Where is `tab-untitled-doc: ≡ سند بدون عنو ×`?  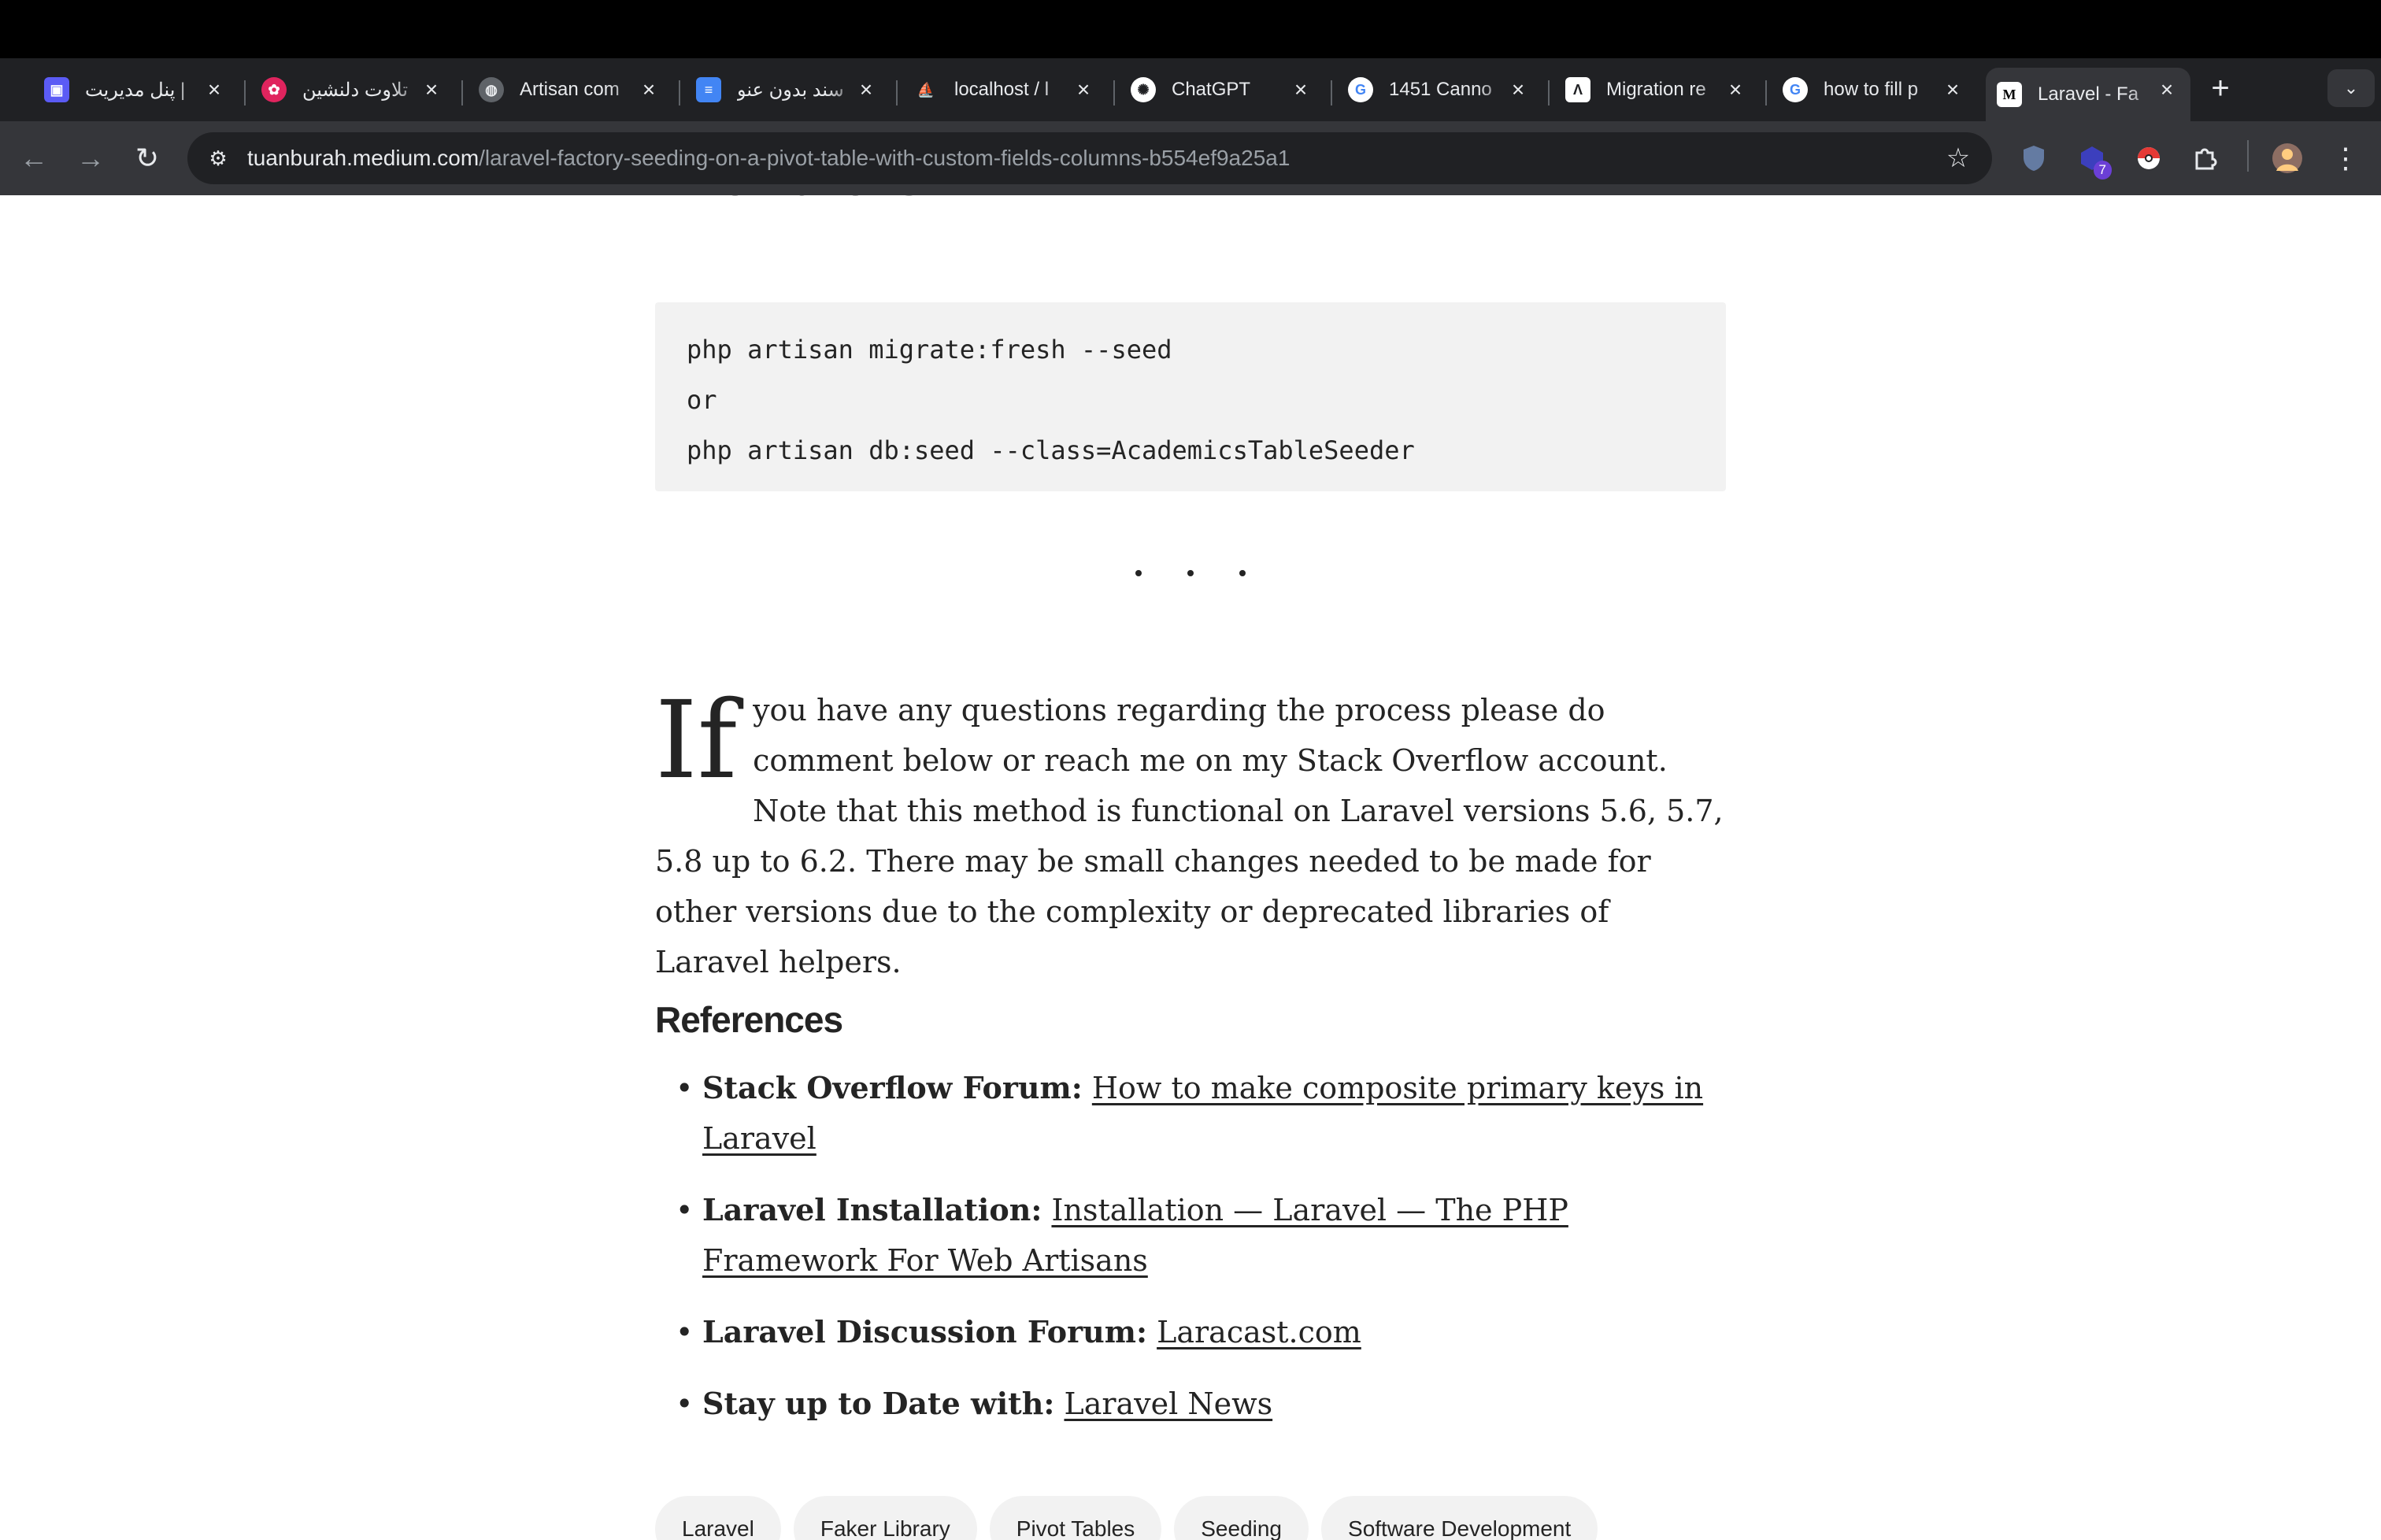 tab-untitled-doc: ≡ سند بدون عنو × is located at coordinates (788, 90).